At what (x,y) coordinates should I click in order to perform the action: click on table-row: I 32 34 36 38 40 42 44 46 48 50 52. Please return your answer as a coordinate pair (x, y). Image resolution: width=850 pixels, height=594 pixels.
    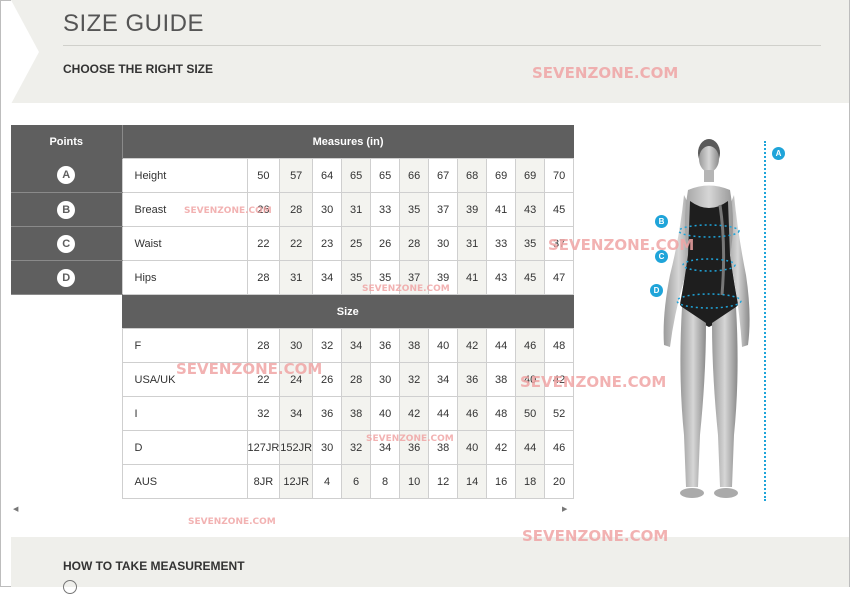
    Looking at the image, I should click on (293, 413).